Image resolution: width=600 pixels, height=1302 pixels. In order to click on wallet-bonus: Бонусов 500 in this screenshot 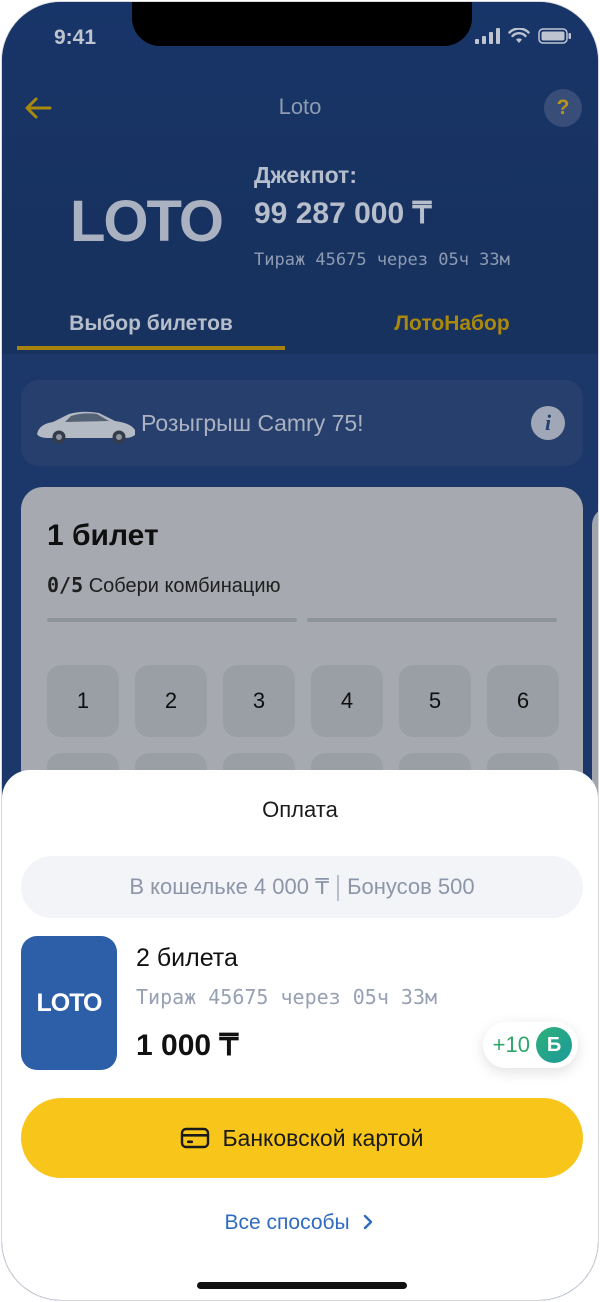, I will do `click(411, 886)`.